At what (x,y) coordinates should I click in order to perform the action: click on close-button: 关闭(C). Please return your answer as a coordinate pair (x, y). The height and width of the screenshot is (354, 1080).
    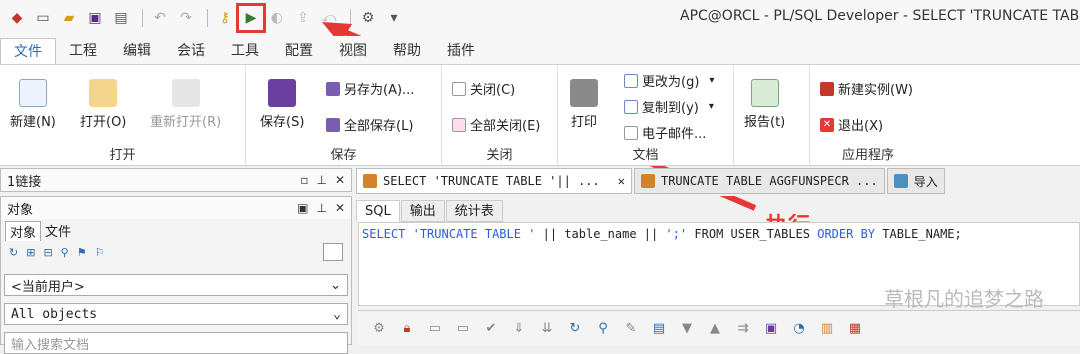
    Looking at the image, I should click on (483, 88).